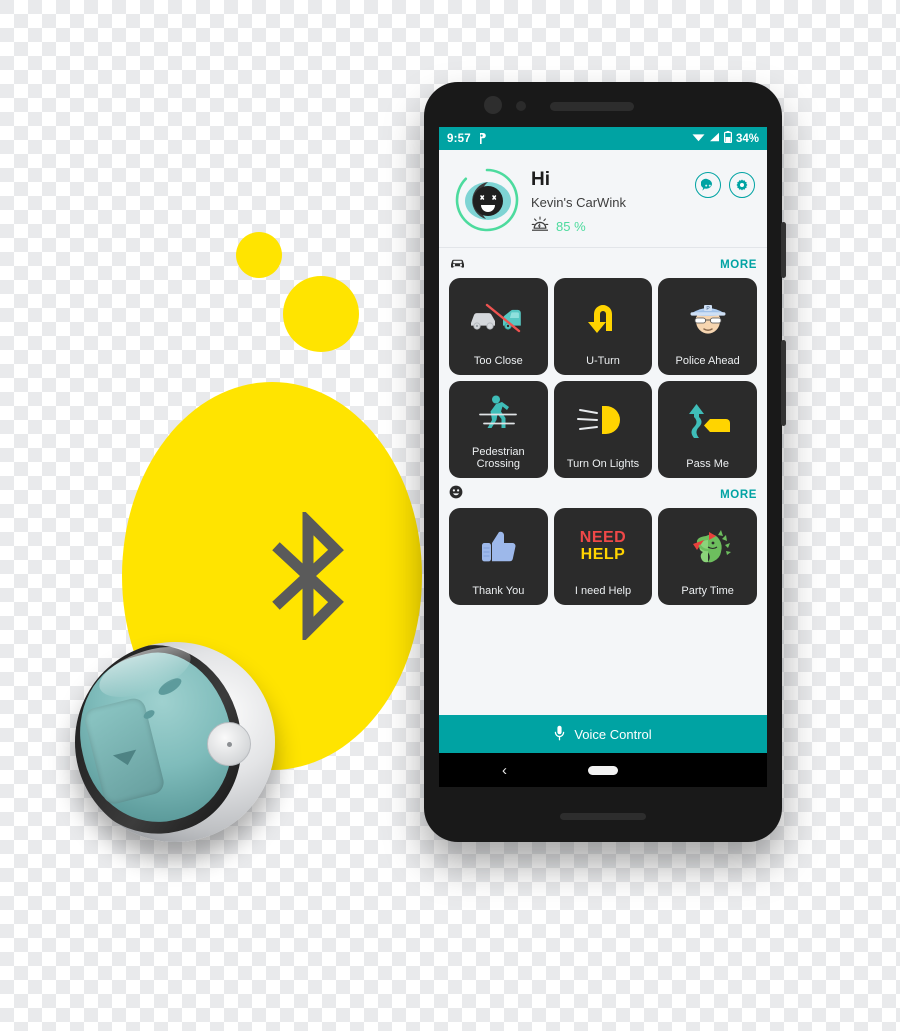 Image resolution: width=900 pixels, height=1031 pixels. What do you see at coordinates (613, 734) in the screenshot?
I see `voice-control-label: Voice Control` at bounding box center [613, 734].